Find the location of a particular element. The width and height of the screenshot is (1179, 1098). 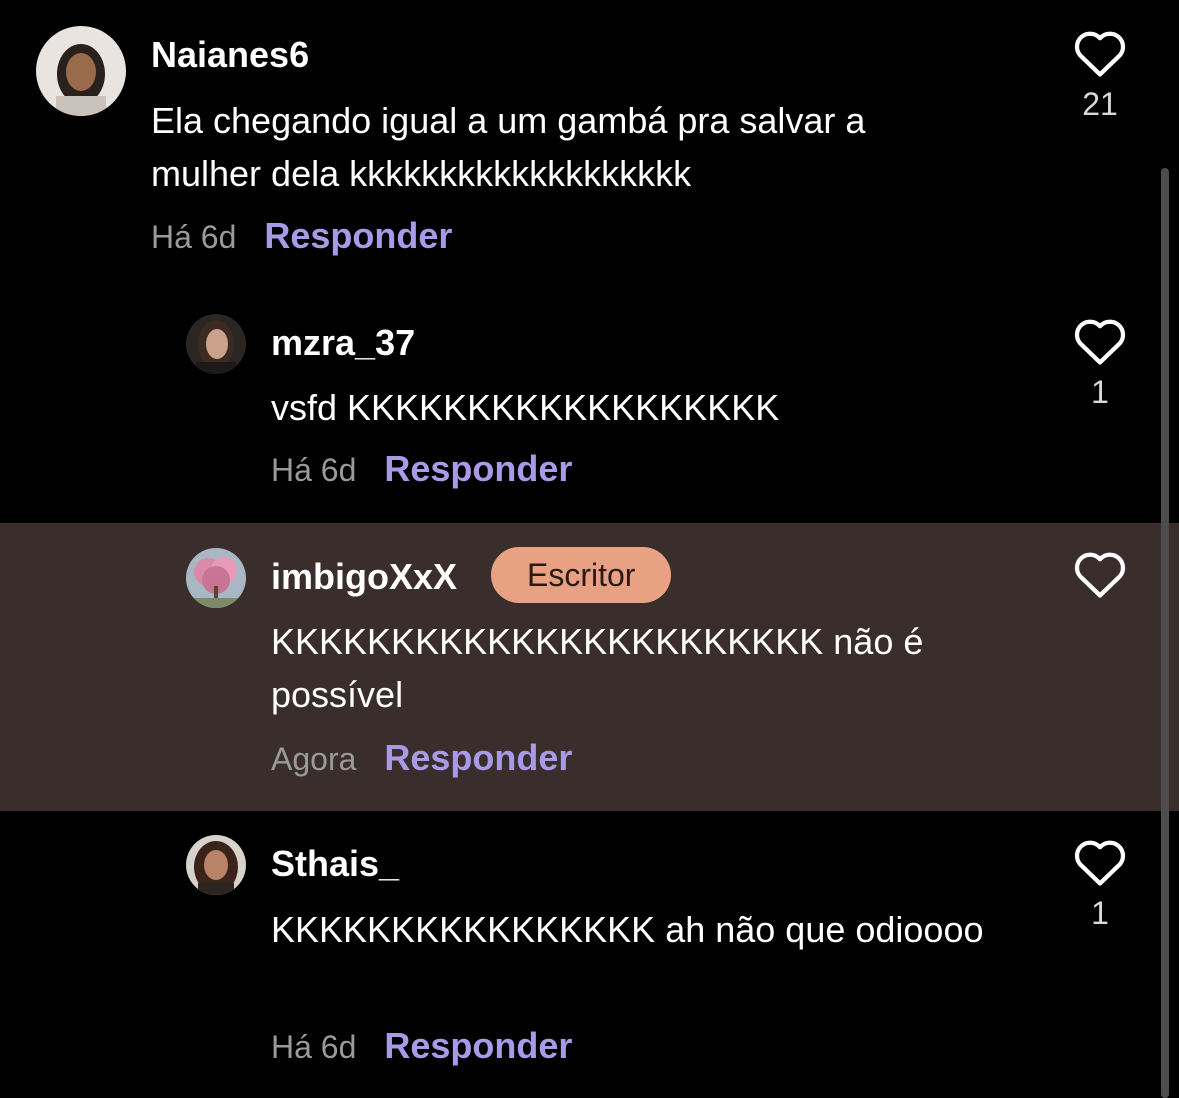

comment-text: KKKKKKKKKKKKKKKKKKKKKKK não é possível is located at coordinates (597, 668).